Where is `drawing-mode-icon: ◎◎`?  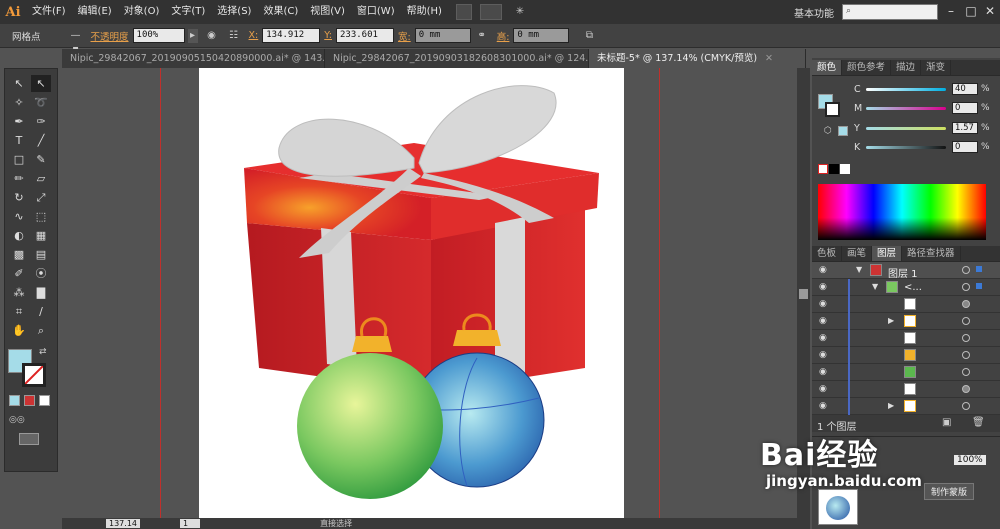 drawing-mode-icon: ◎◎ is located at coordinates (29, 421).